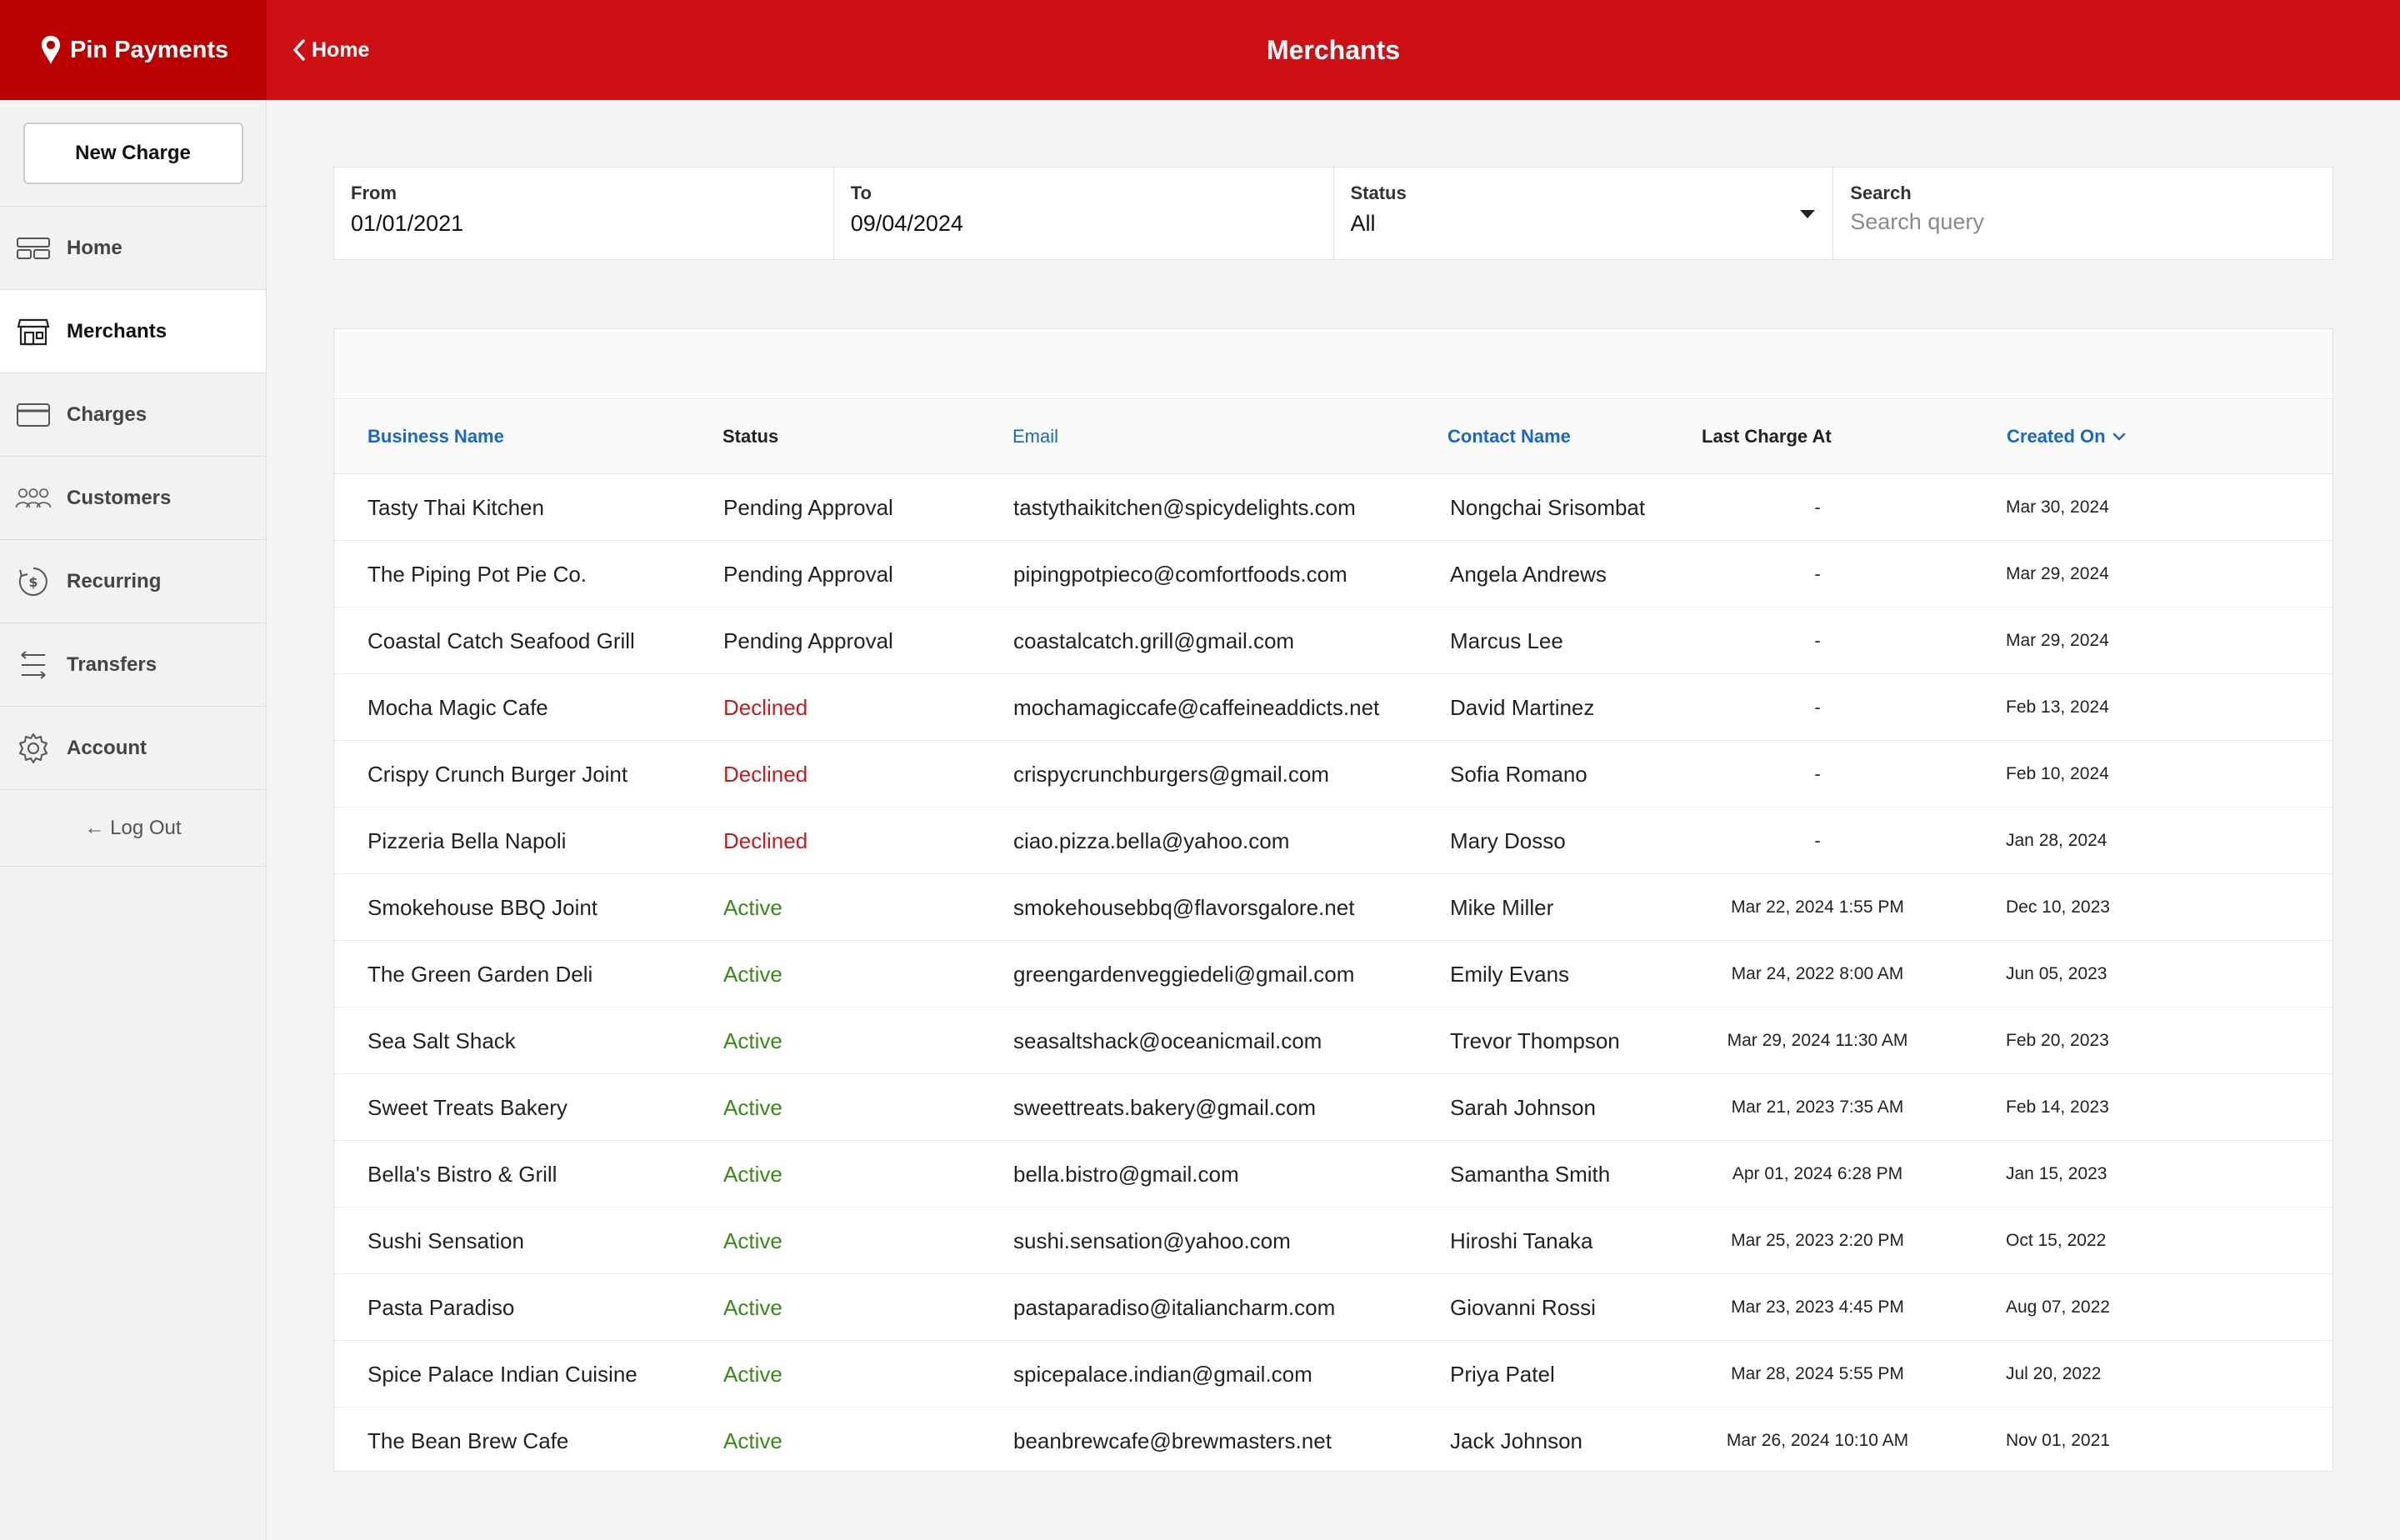 Image resolution: width=2400 pixels, height=1540 pixels. What do you see at coordinates (33, 665) in the screenshot?
I see `transfers-icon` at bounding box center [33, 665].